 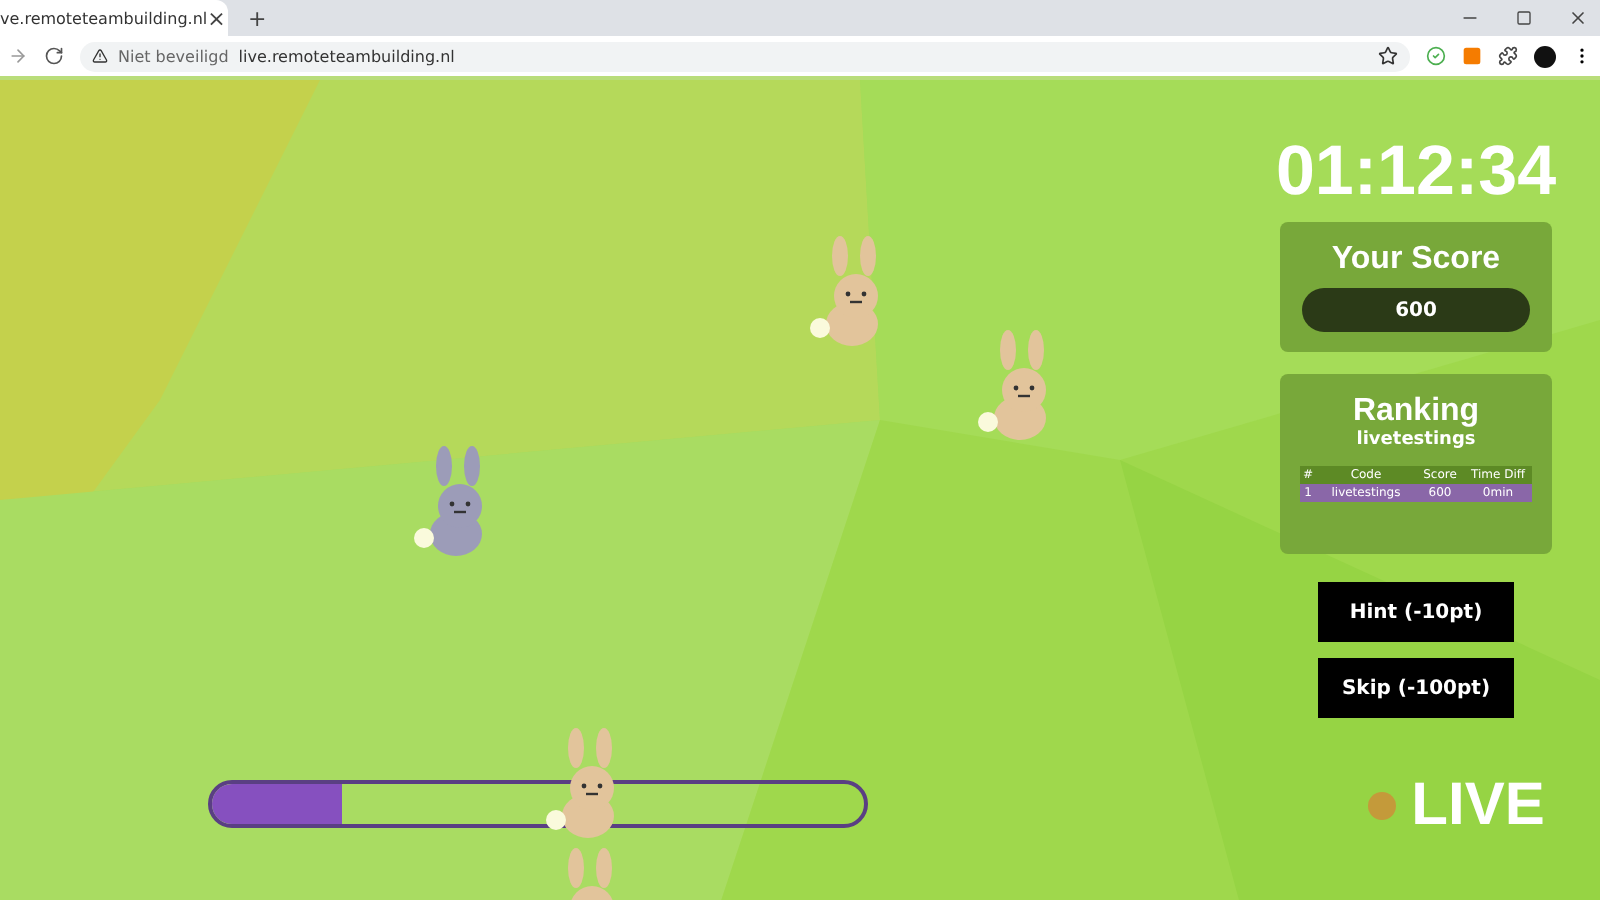 I want to click on extension-icon, so click(x=1472, y=56).